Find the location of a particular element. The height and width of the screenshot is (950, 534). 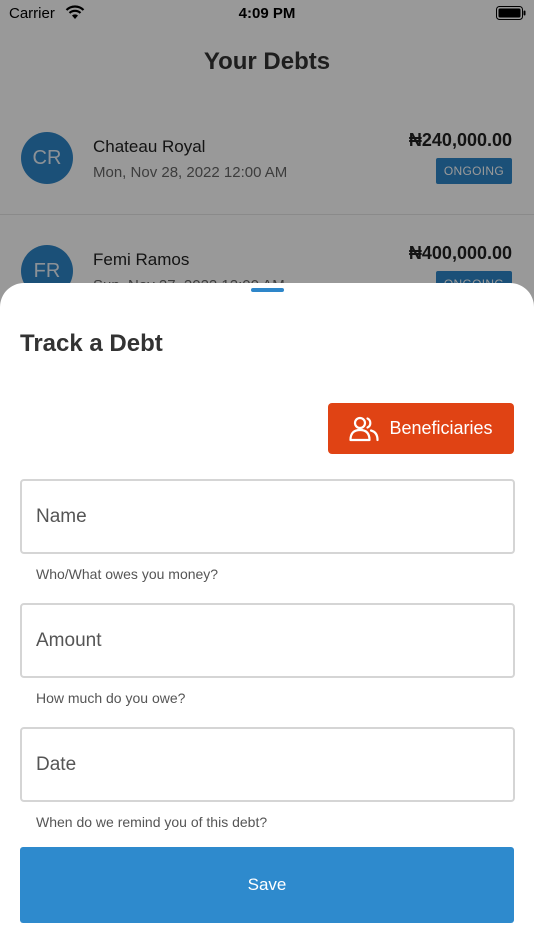

sheet-drag-handle is located at coordinates (267, 290).